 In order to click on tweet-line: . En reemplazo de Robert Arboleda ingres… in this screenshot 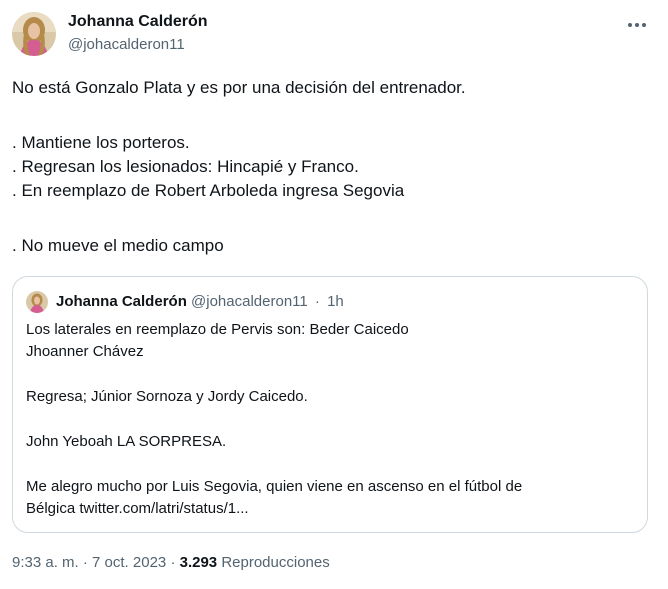, I will do `click(208, 190)`.